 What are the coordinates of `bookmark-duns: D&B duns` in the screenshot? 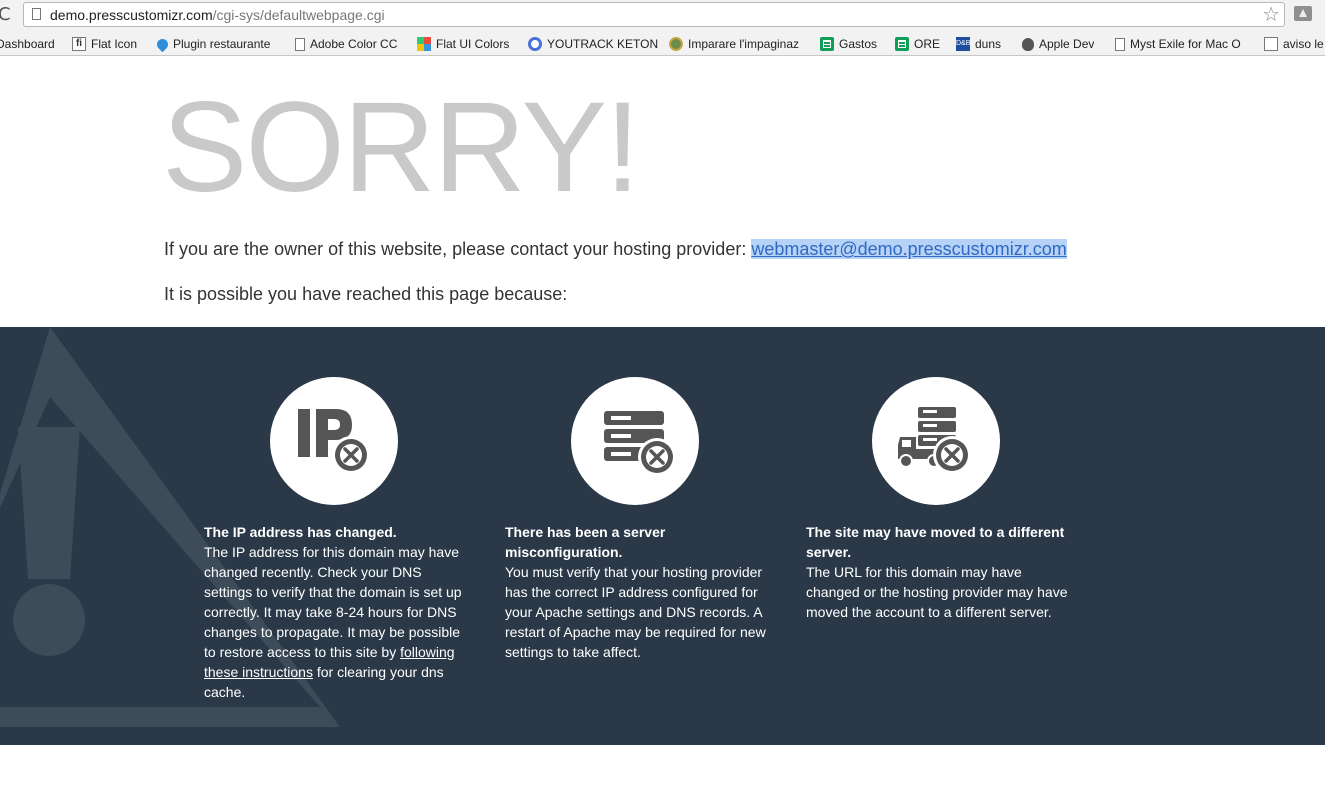 It's located at (978, 44).